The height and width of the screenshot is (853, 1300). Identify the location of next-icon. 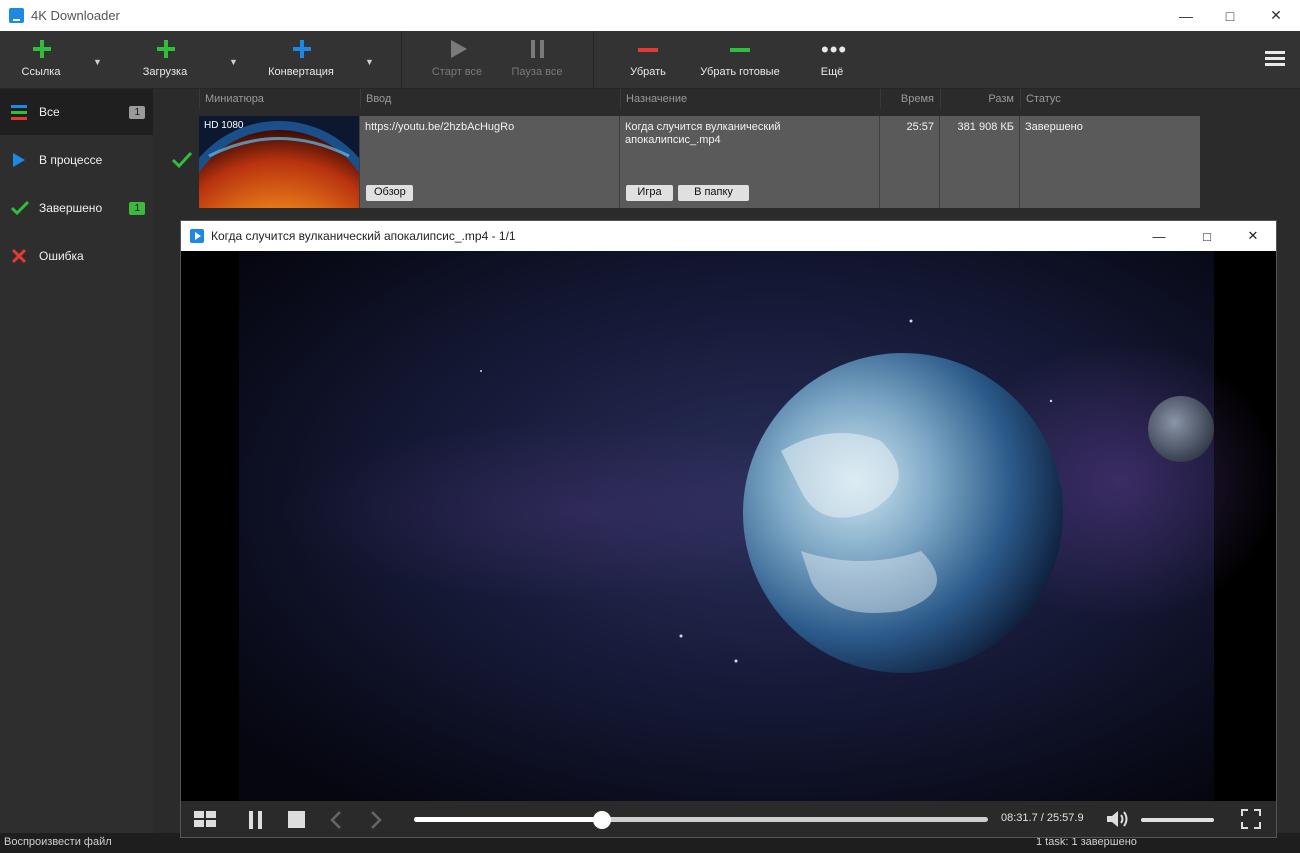
(376, 820).